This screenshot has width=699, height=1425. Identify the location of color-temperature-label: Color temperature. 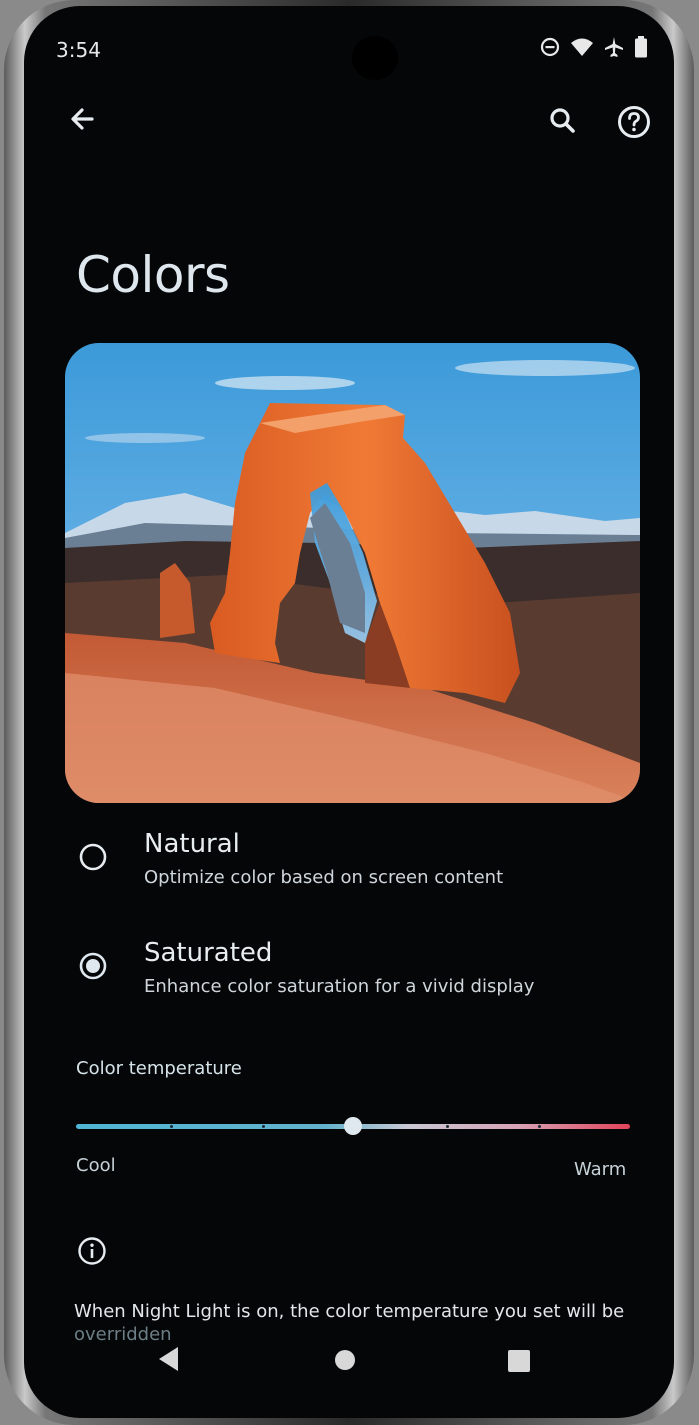
(159, 1068).